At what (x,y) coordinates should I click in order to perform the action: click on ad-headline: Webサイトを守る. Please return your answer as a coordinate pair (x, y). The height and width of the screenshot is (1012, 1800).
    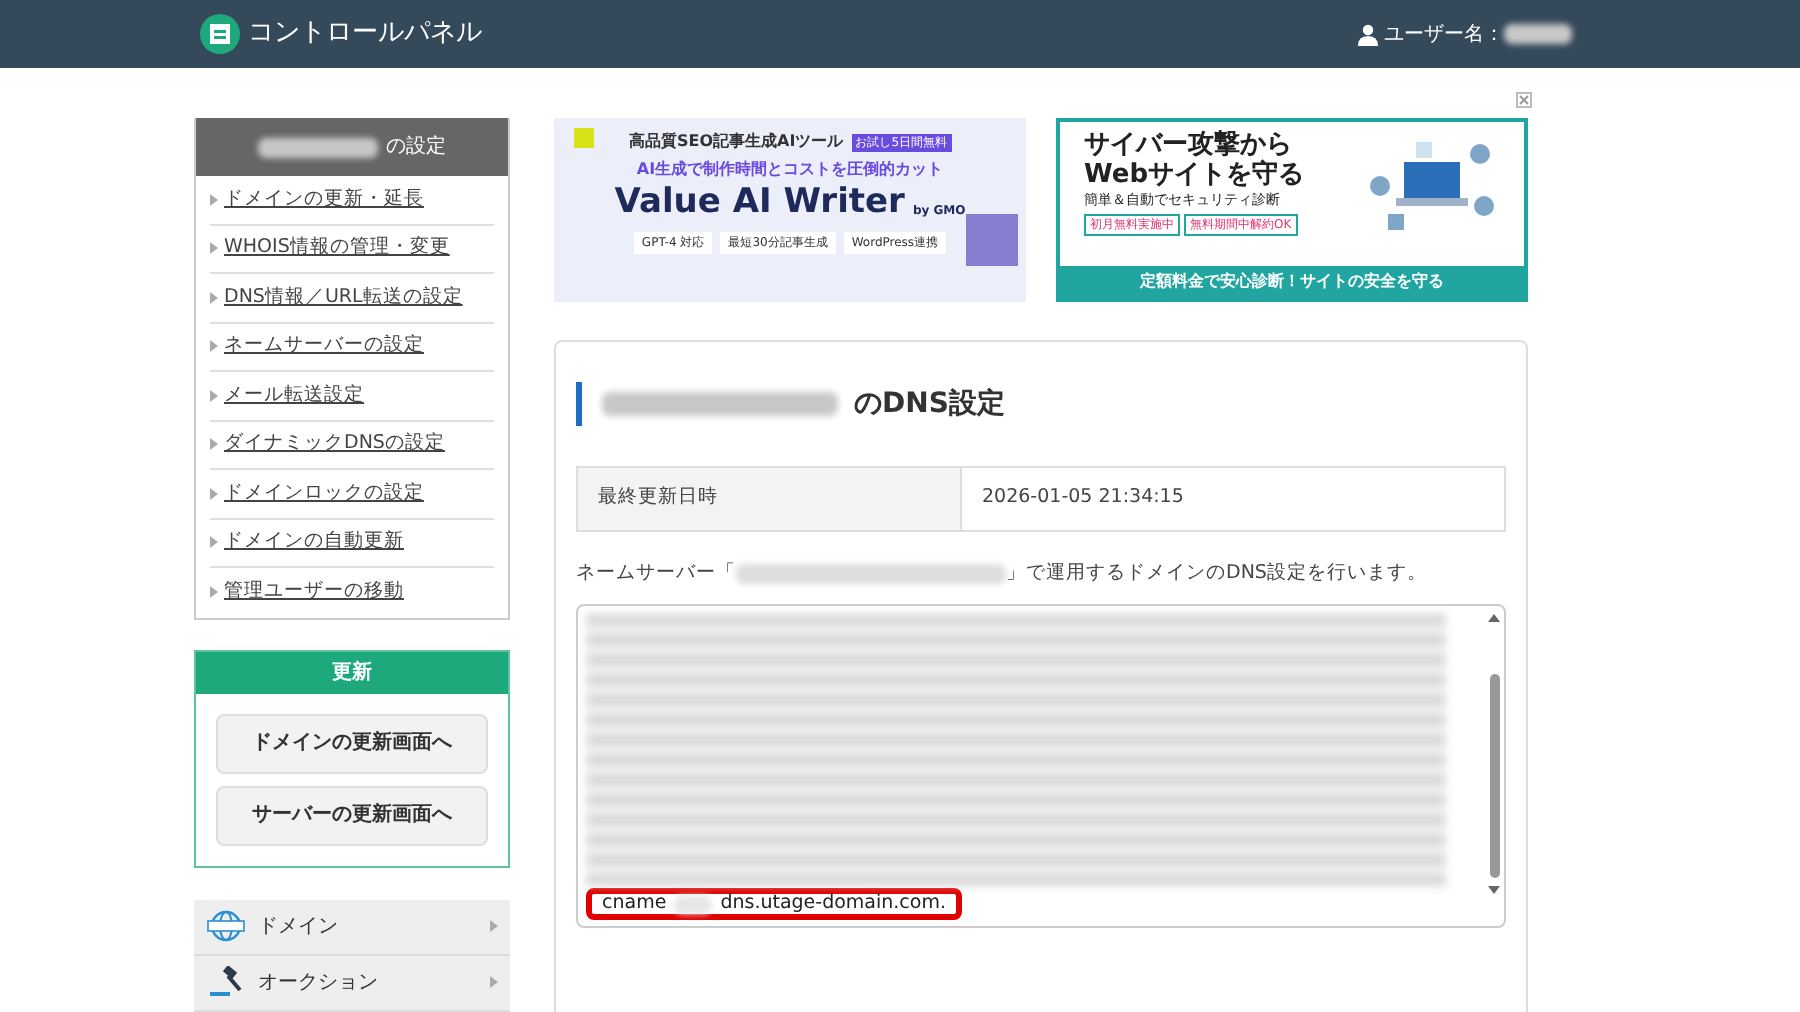
    Looking at the image, I should click on (1194, 175).